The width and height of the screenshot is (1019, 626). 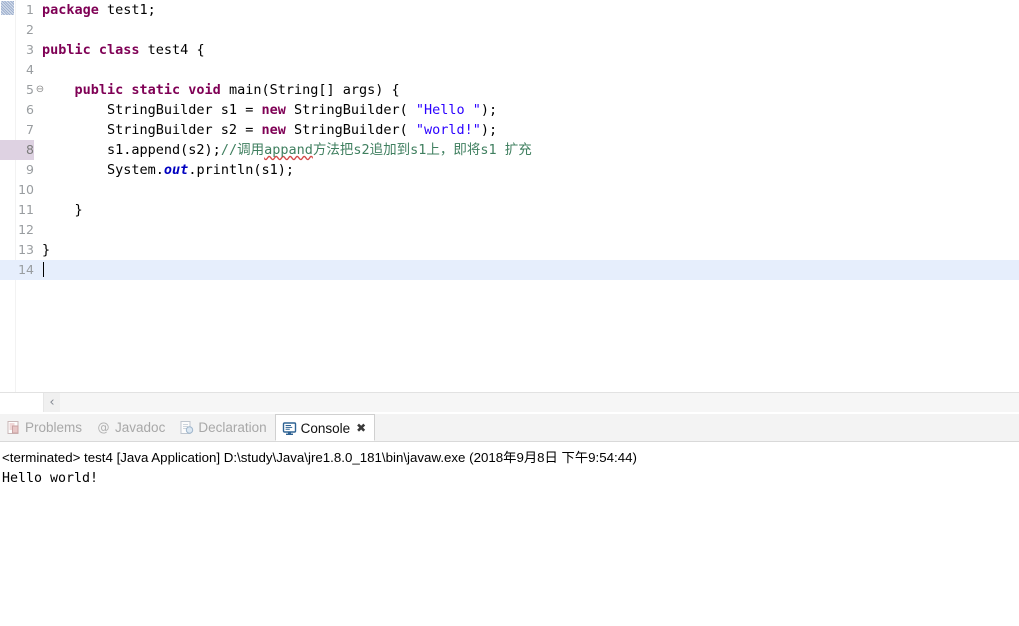 I want to click on console-monitor-icon, so click(x=289, y=426).